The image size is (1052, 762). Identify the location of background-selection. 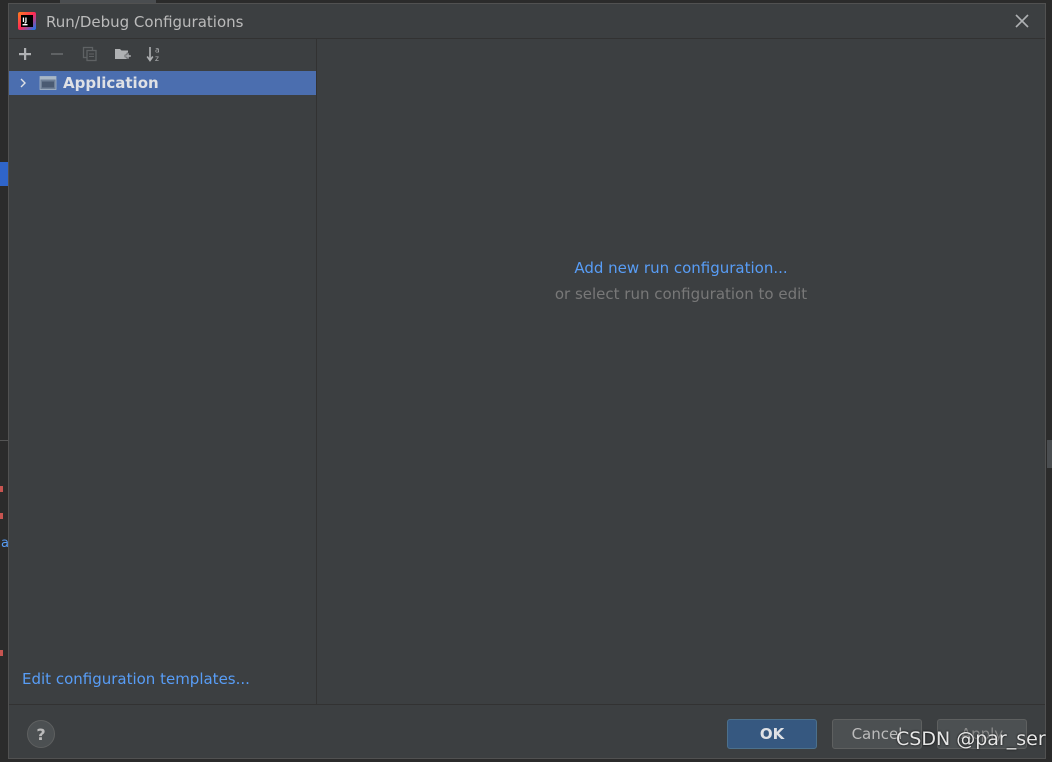
(4, 174).